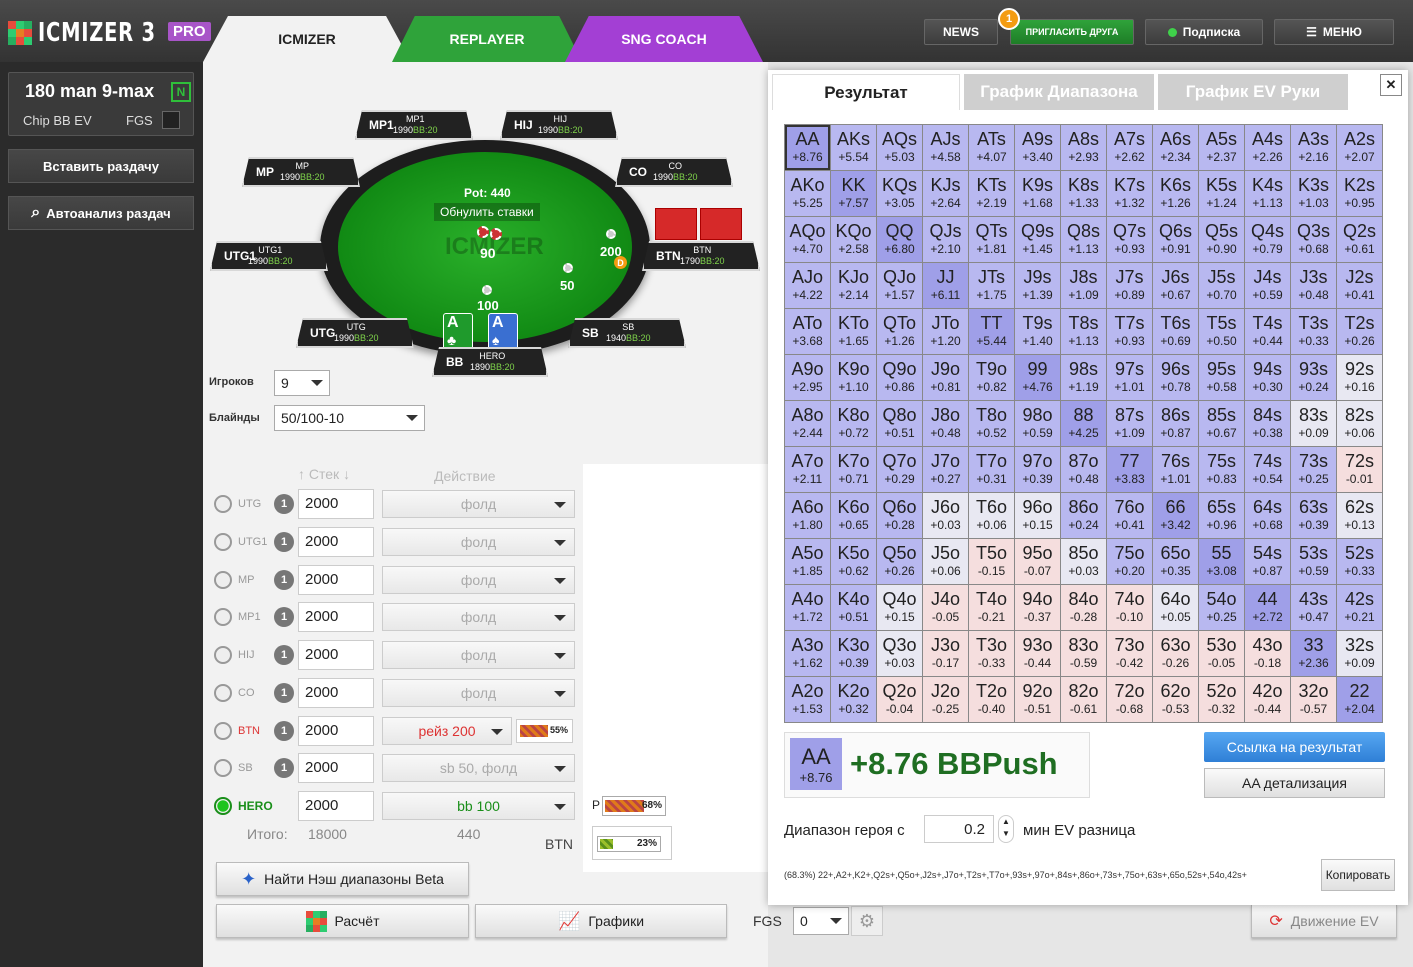 The height and width of the screenshot is (967, 1413). What do you see at coordinates (1175, 239) in the screenshot?
I see `hand-cell: Q6s +0.91` at bounding box center [1175, 239].